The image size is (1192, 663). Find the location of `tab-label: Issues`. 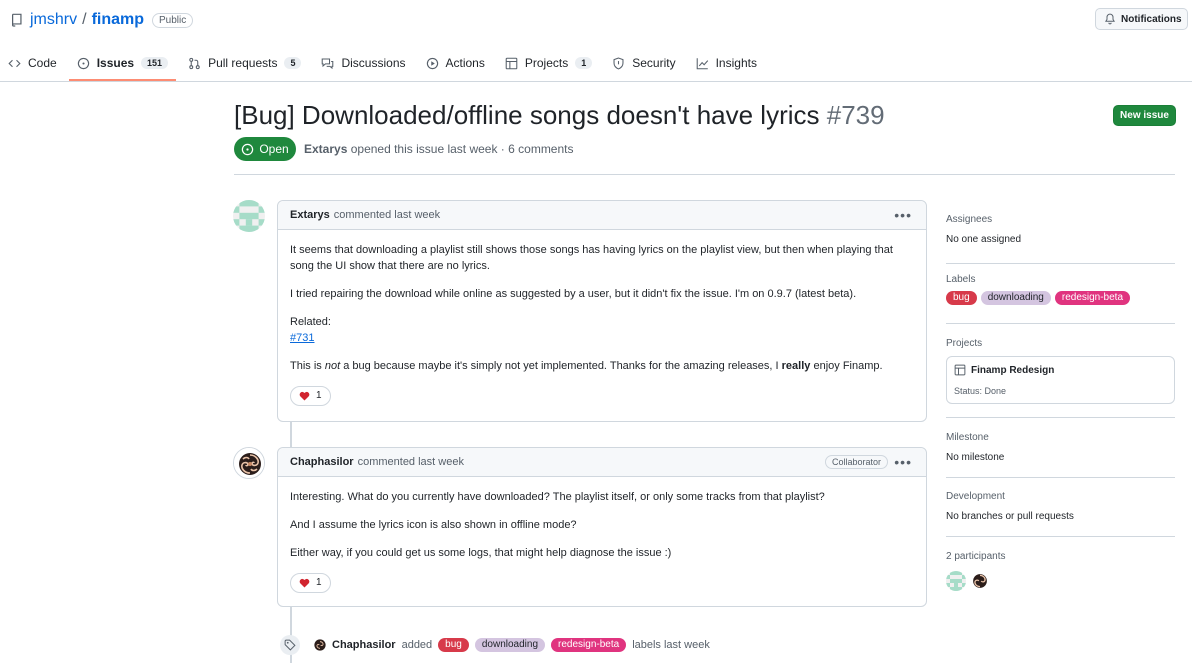

tab-label: Issues is located at coordinates (115, 63).